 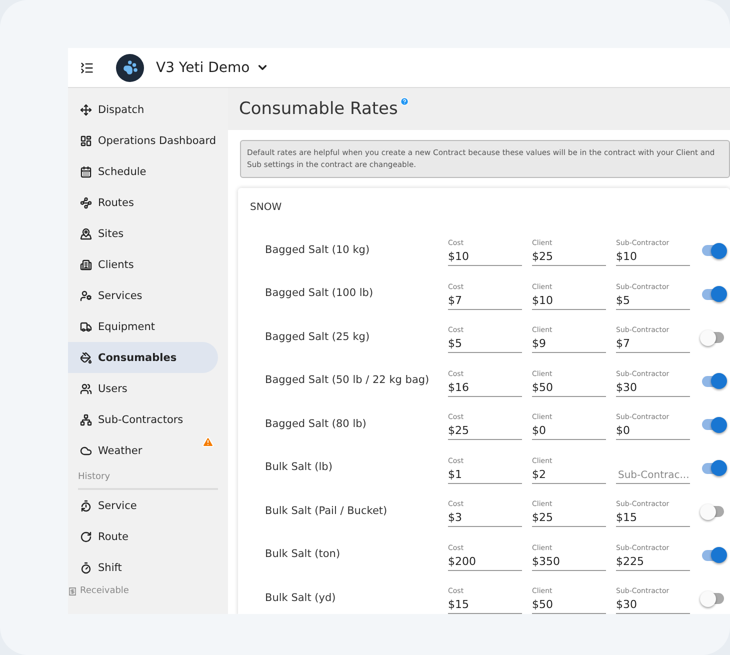 I want to click on consumable-name: Bagged Salt (80 lb), so click(x=316, y=424).